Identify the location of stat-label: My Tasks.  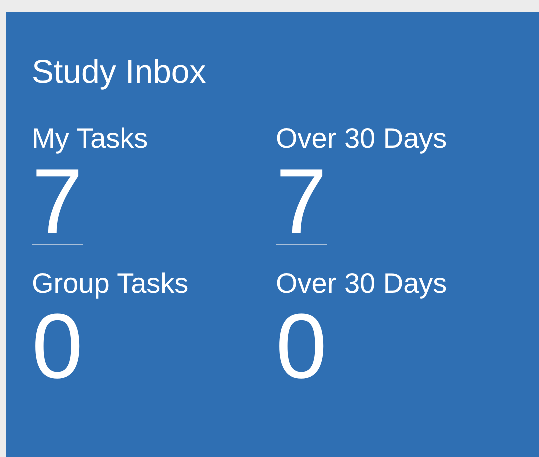
(90, 139).